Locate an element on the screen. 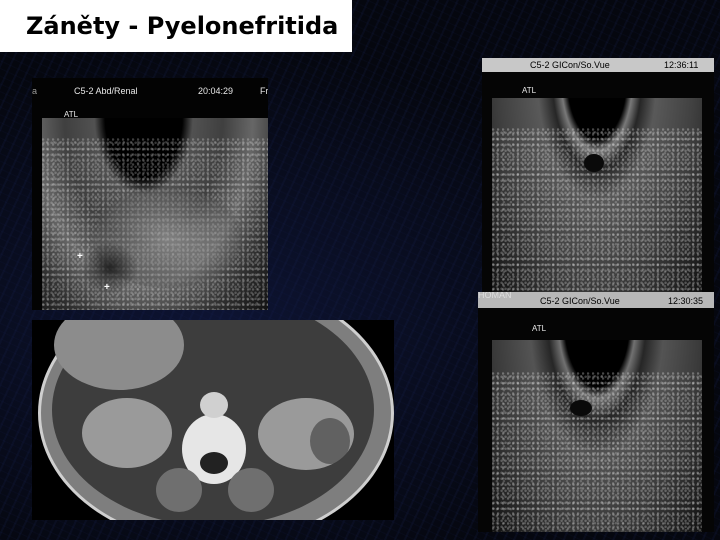 The width and height of the screenshot is (720, 540). us1-caliper-2: + is located at coordinates (107, 287).